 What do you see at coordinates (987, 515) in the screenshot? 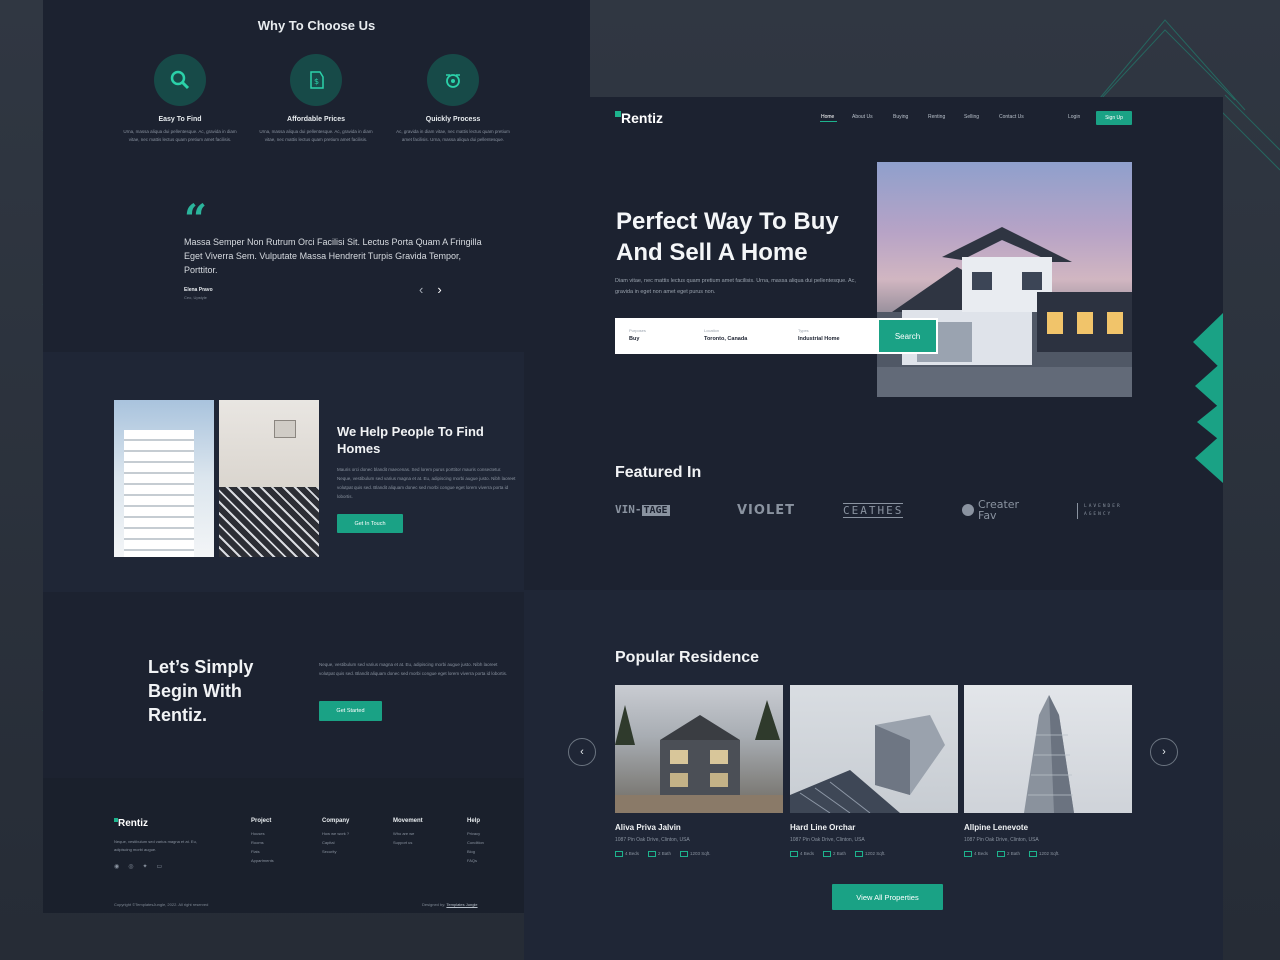
I see `createrfav-logo-line: Fav` at bounding box center [987, 515].